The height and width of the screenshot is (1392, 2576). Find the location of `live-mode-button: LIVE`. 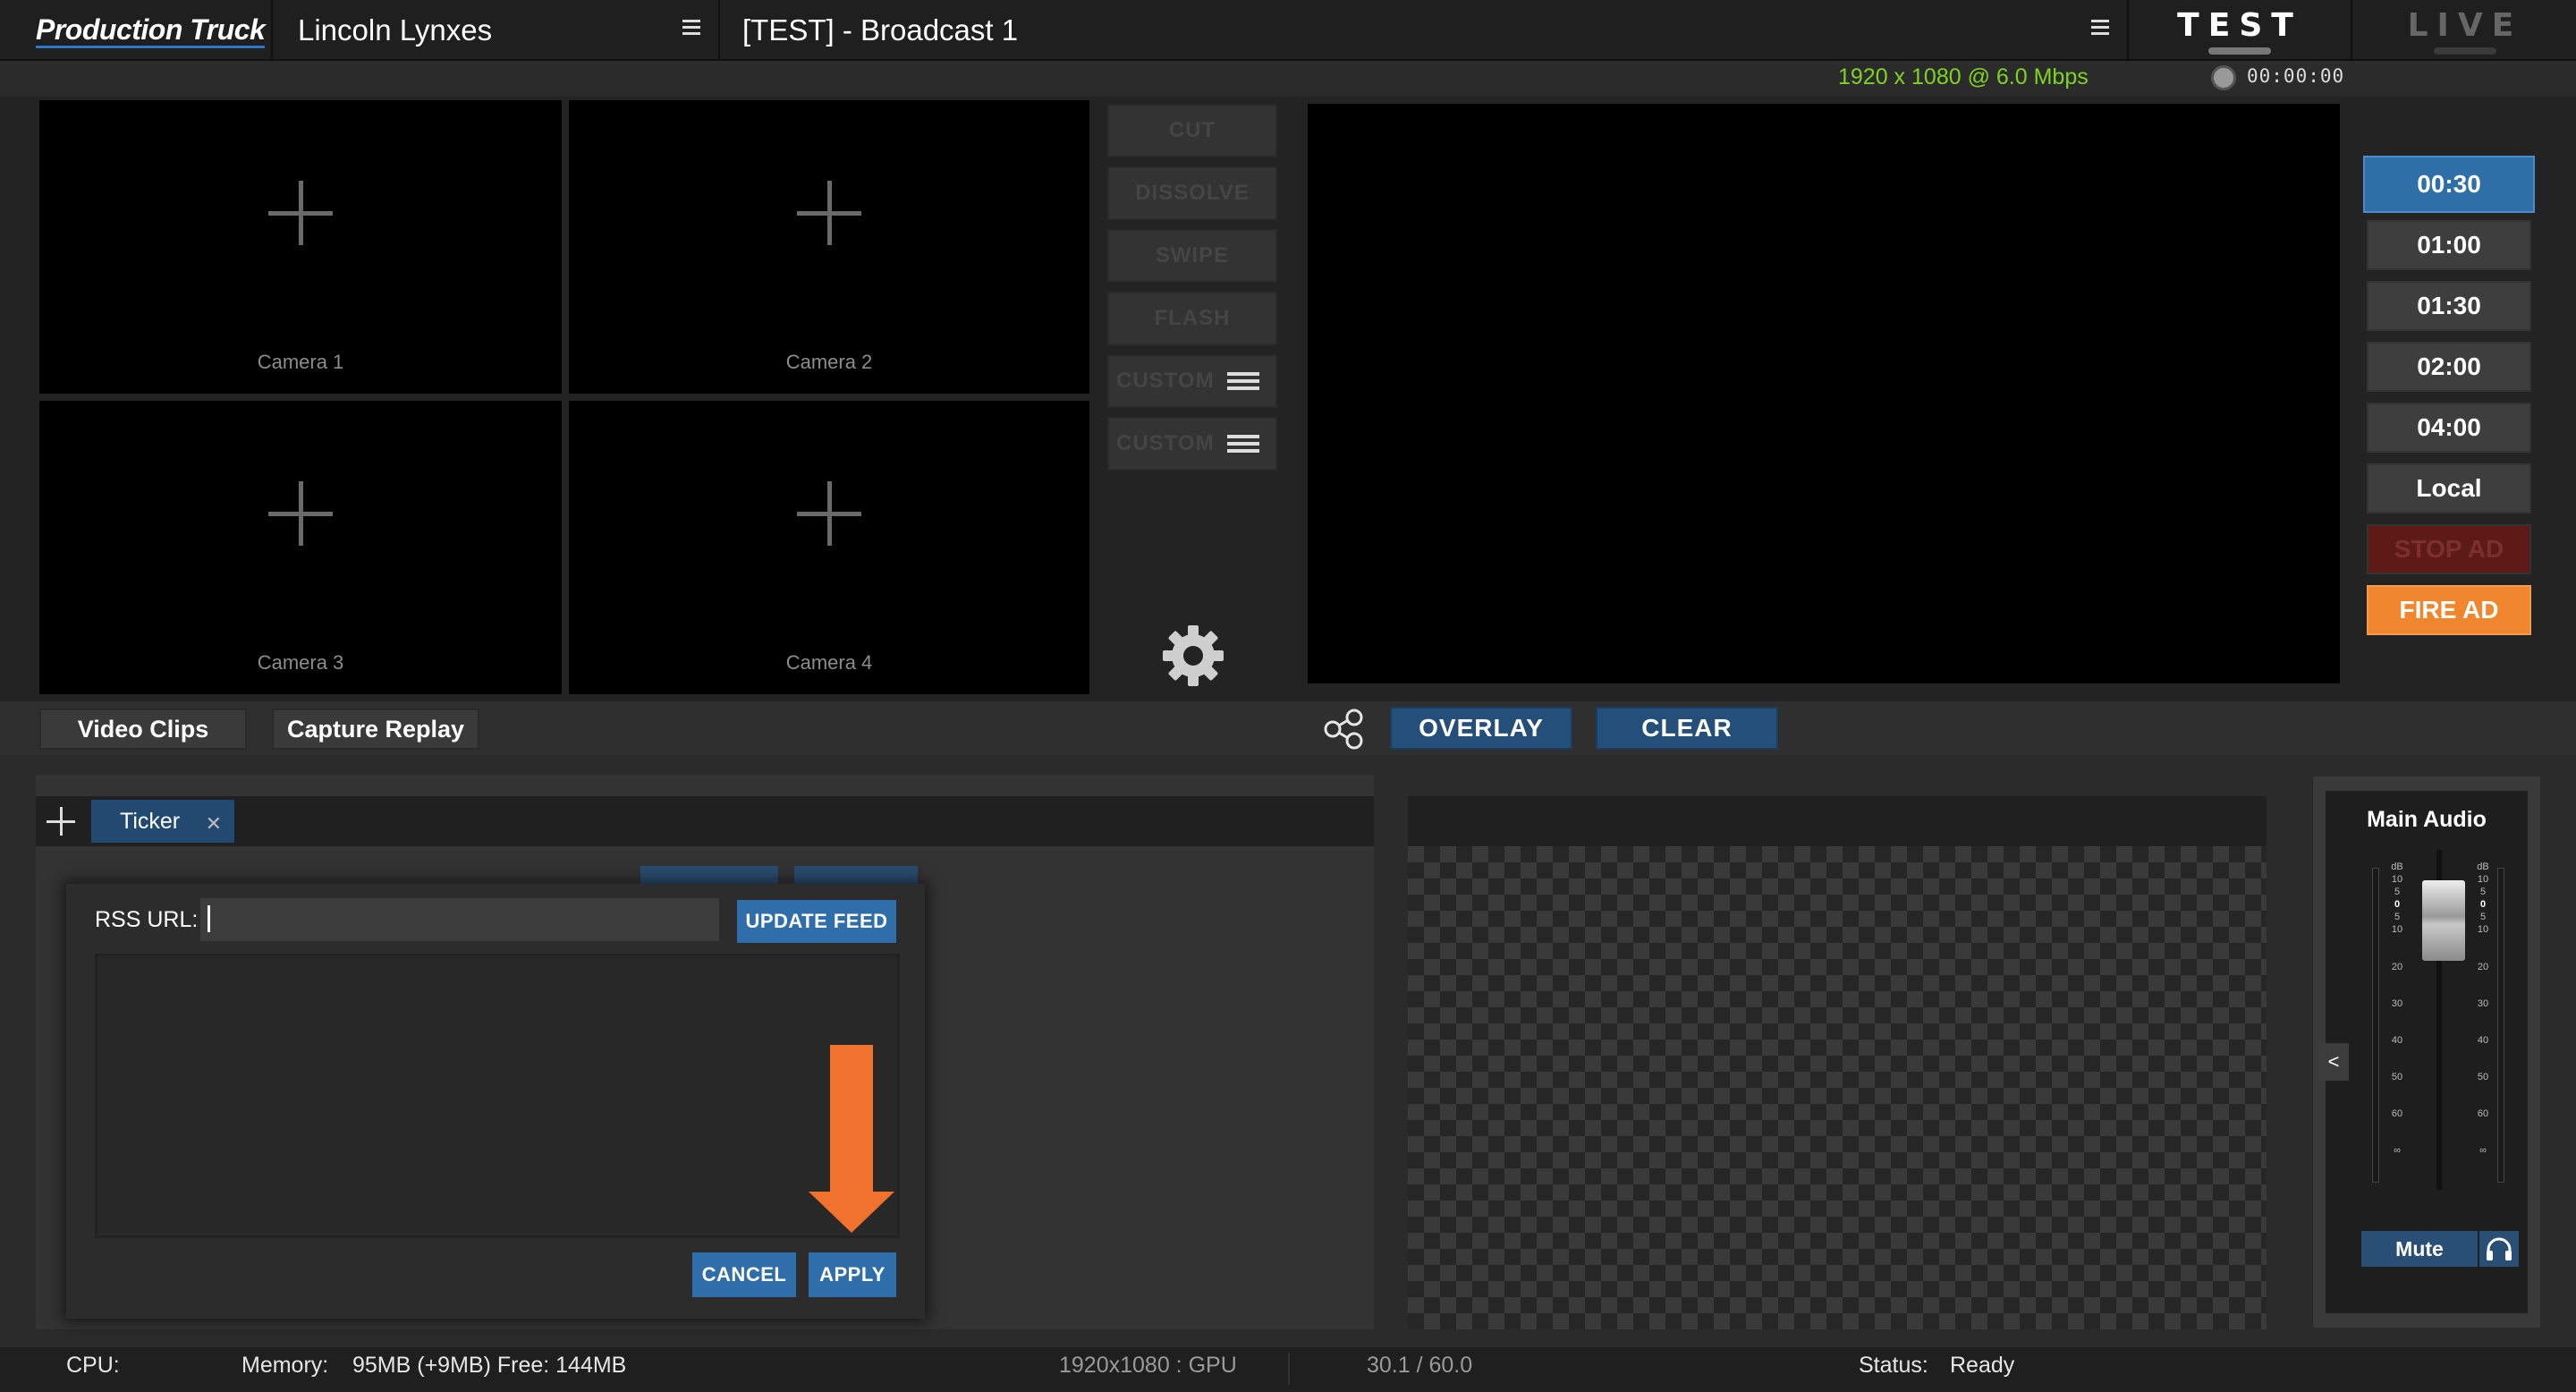

live-mode-button: LIVE is located at coordinates (2465, 30).